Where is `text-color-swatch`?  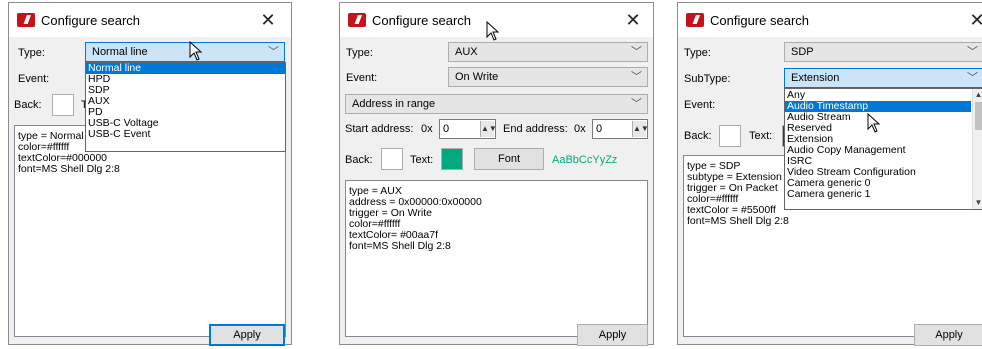
text-color-swatch is located at coordinates (452, 159).